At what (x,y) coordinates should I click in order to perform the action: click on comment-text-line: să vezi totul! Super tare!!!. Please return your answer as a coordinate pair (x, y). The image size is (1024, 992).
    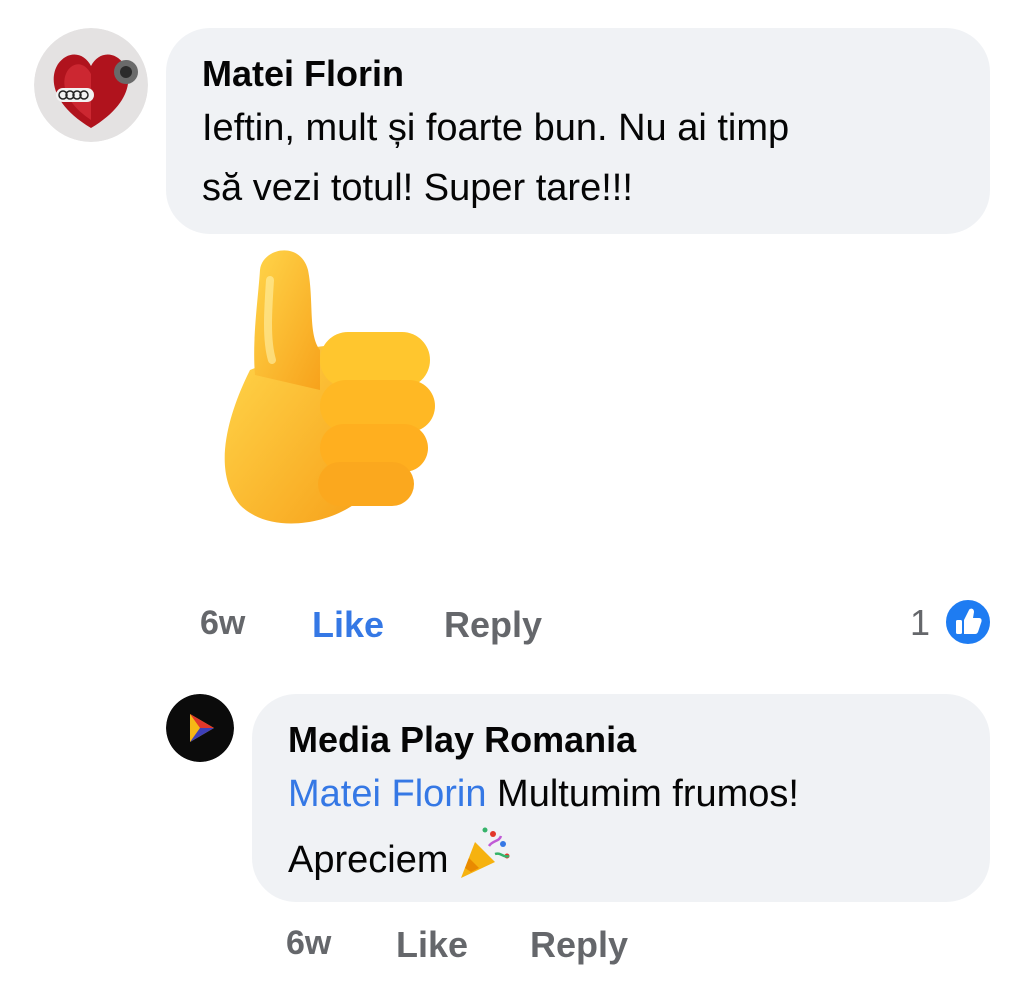
    Looking at the image, I should click on (417, 188).